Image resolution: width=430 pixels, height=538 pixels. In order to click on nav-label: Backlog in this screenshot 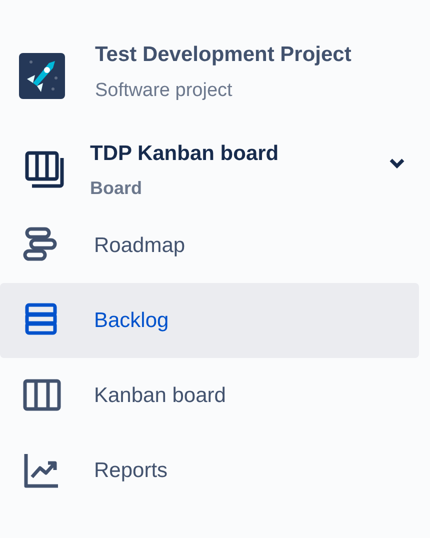, I will do `click(131, 321)`.